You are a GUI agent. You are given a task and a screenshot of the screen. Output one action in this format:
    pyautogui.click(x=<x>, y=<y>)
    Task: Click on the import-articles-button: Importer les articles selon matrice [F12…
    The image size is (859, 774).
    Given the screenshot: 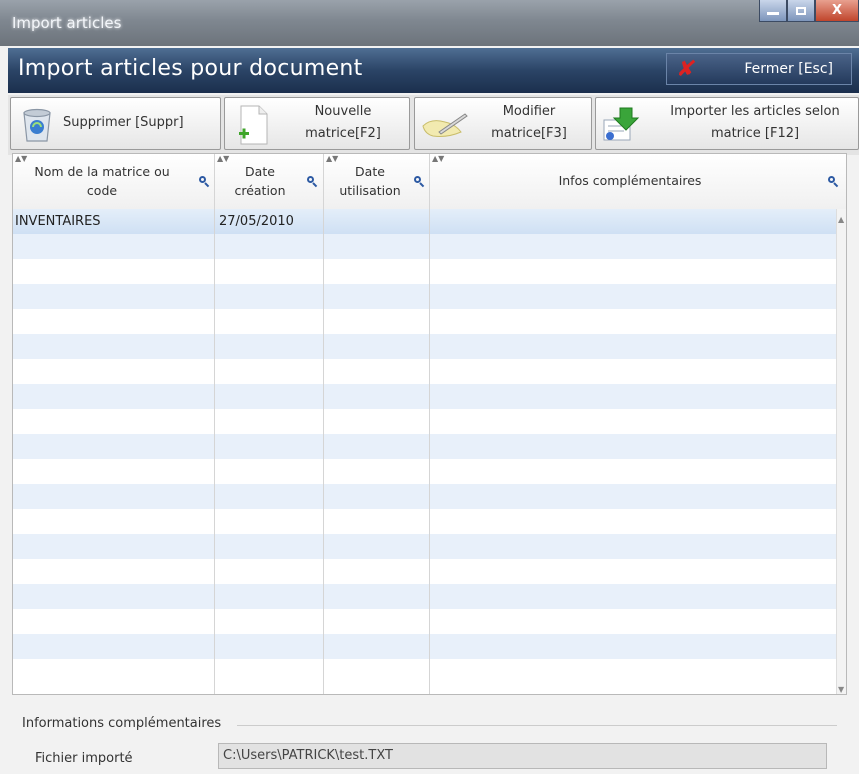 What is the action you would take?
    pyautogui.click(x=727, y=123)
    